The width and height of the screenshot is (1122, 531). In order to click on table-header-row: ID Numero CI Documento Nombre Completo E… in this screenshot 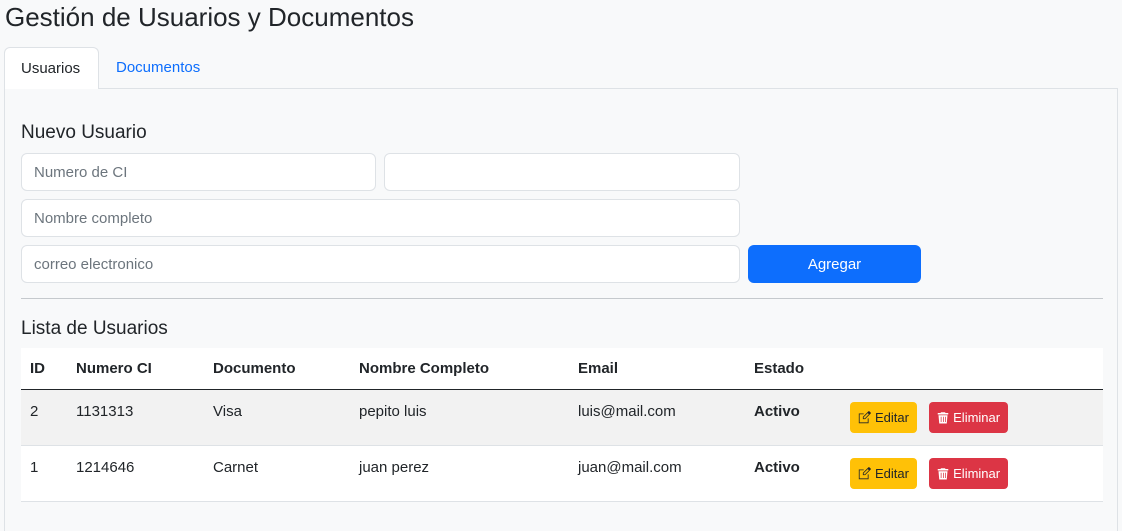, I will do `click(562, 369)`.